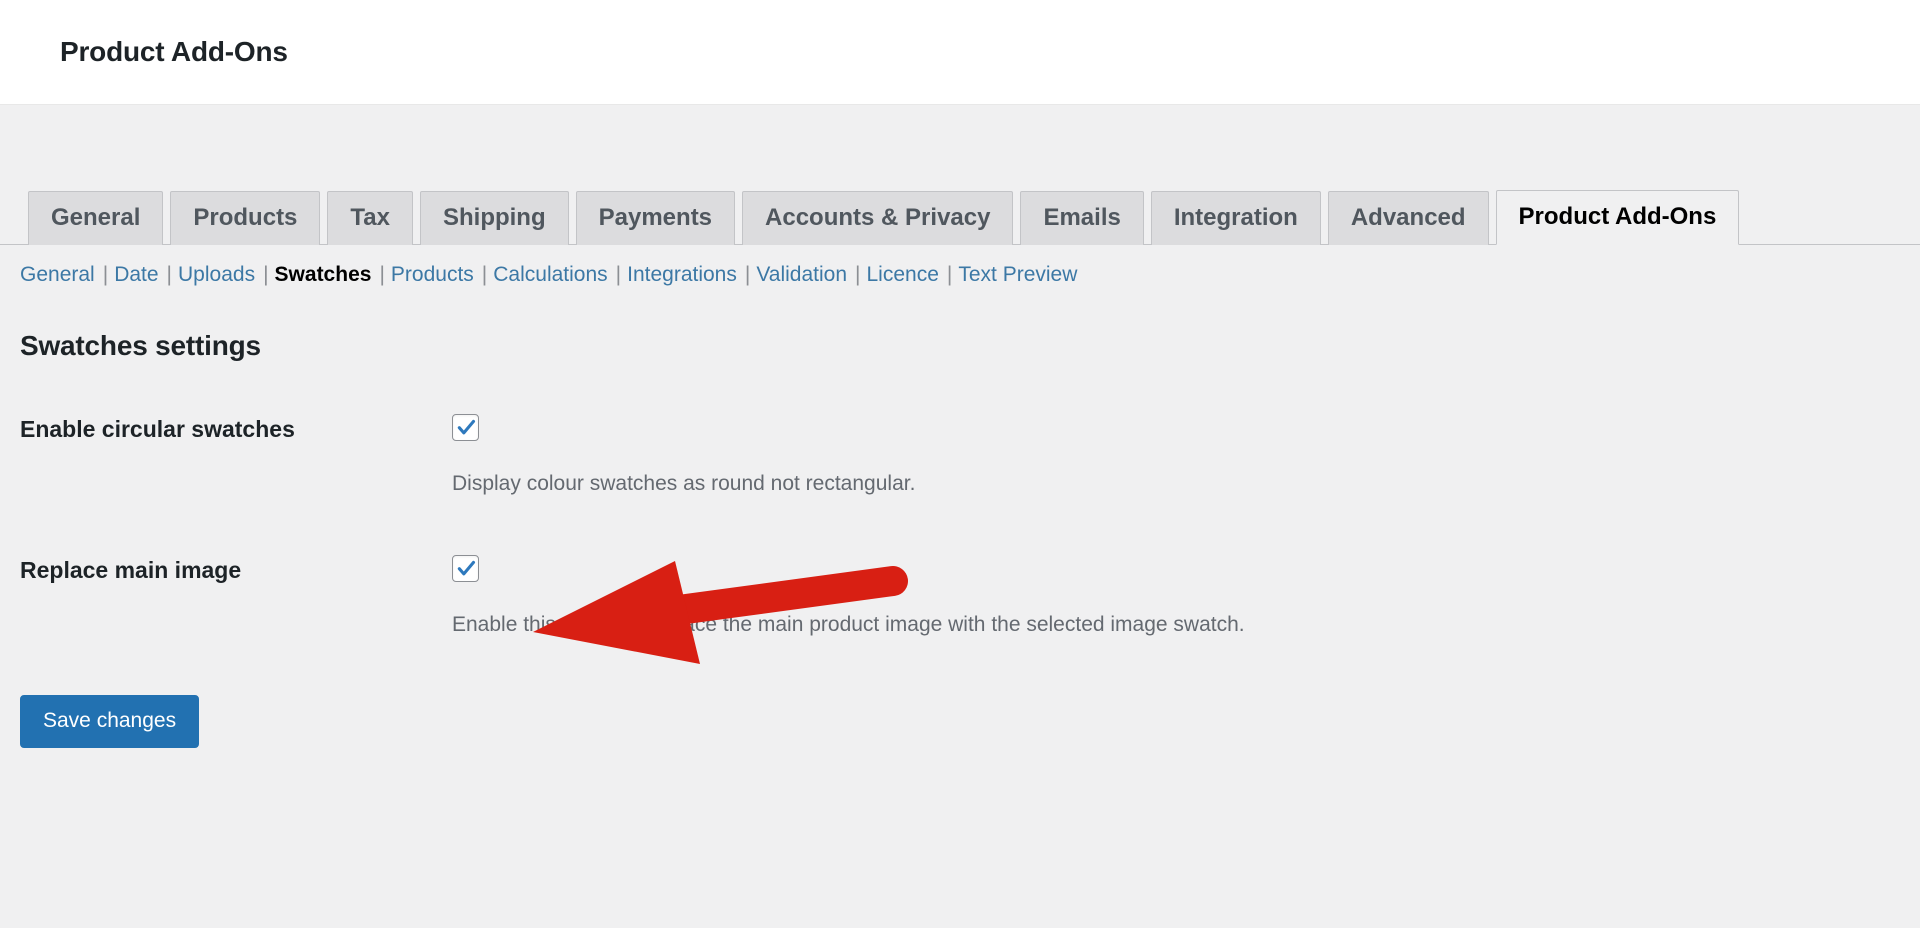  Describe the element at coordinates (878, 218) in the screenshot. I see `nav-tab-accounts-privacy: Accounts & Privacy` at that location.